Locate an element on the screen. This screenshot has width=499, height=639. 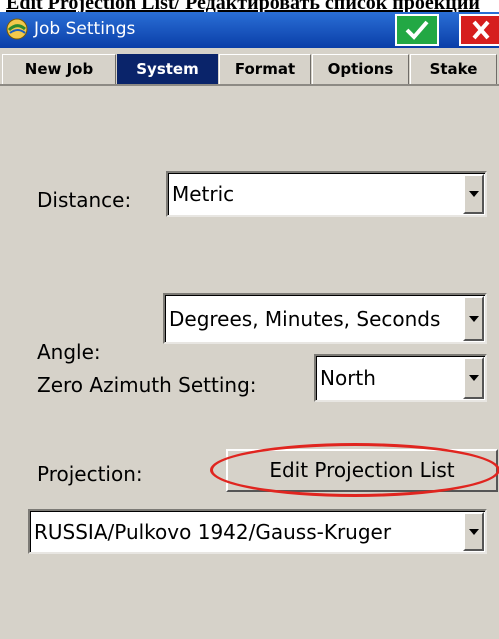
distance-select: Metric is located at coordinates (326, 194).